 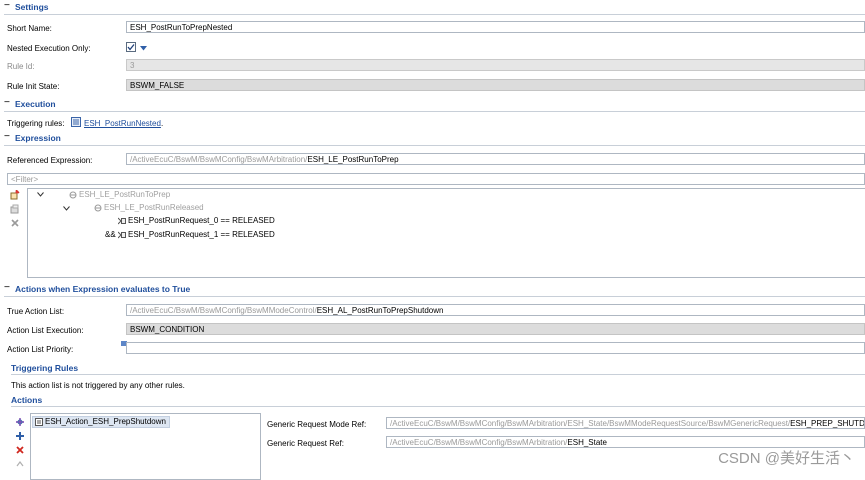 I want to click on move-up-icon, so click(x=20, y=464).